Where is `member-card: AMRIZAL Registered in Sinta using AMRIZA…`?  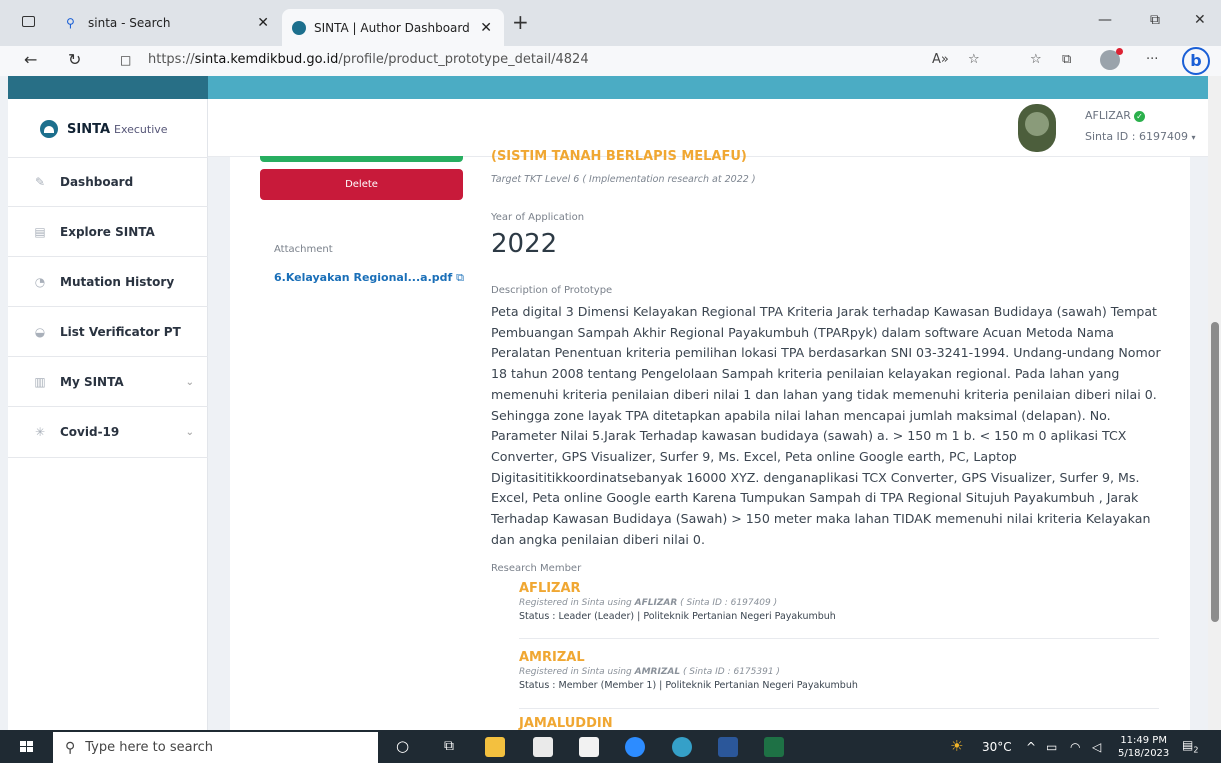
member-card: AMRIZAL Registered in Sinta using AMRIZA… is located at coordinates (839, 670).